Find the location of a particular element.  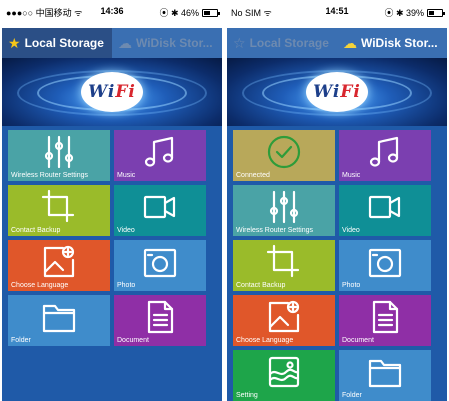

battery-text: ⦿ ✱ 46% is located at coordinates (179, 13).